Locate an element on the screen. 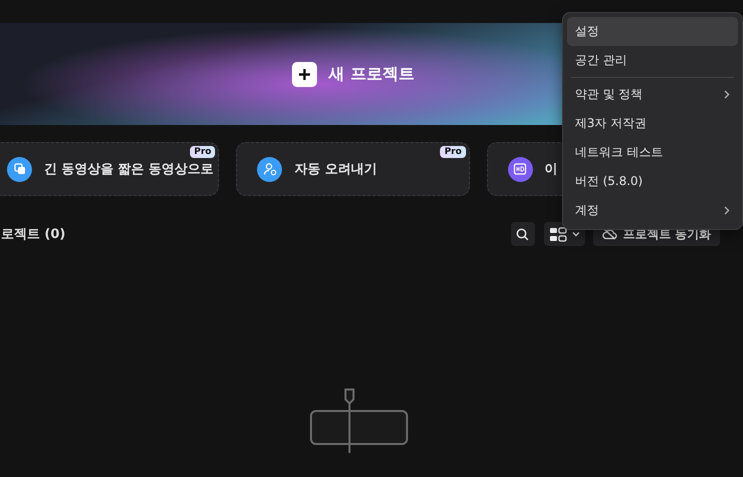  grid-view-icon is located at coordinates (557, 234).